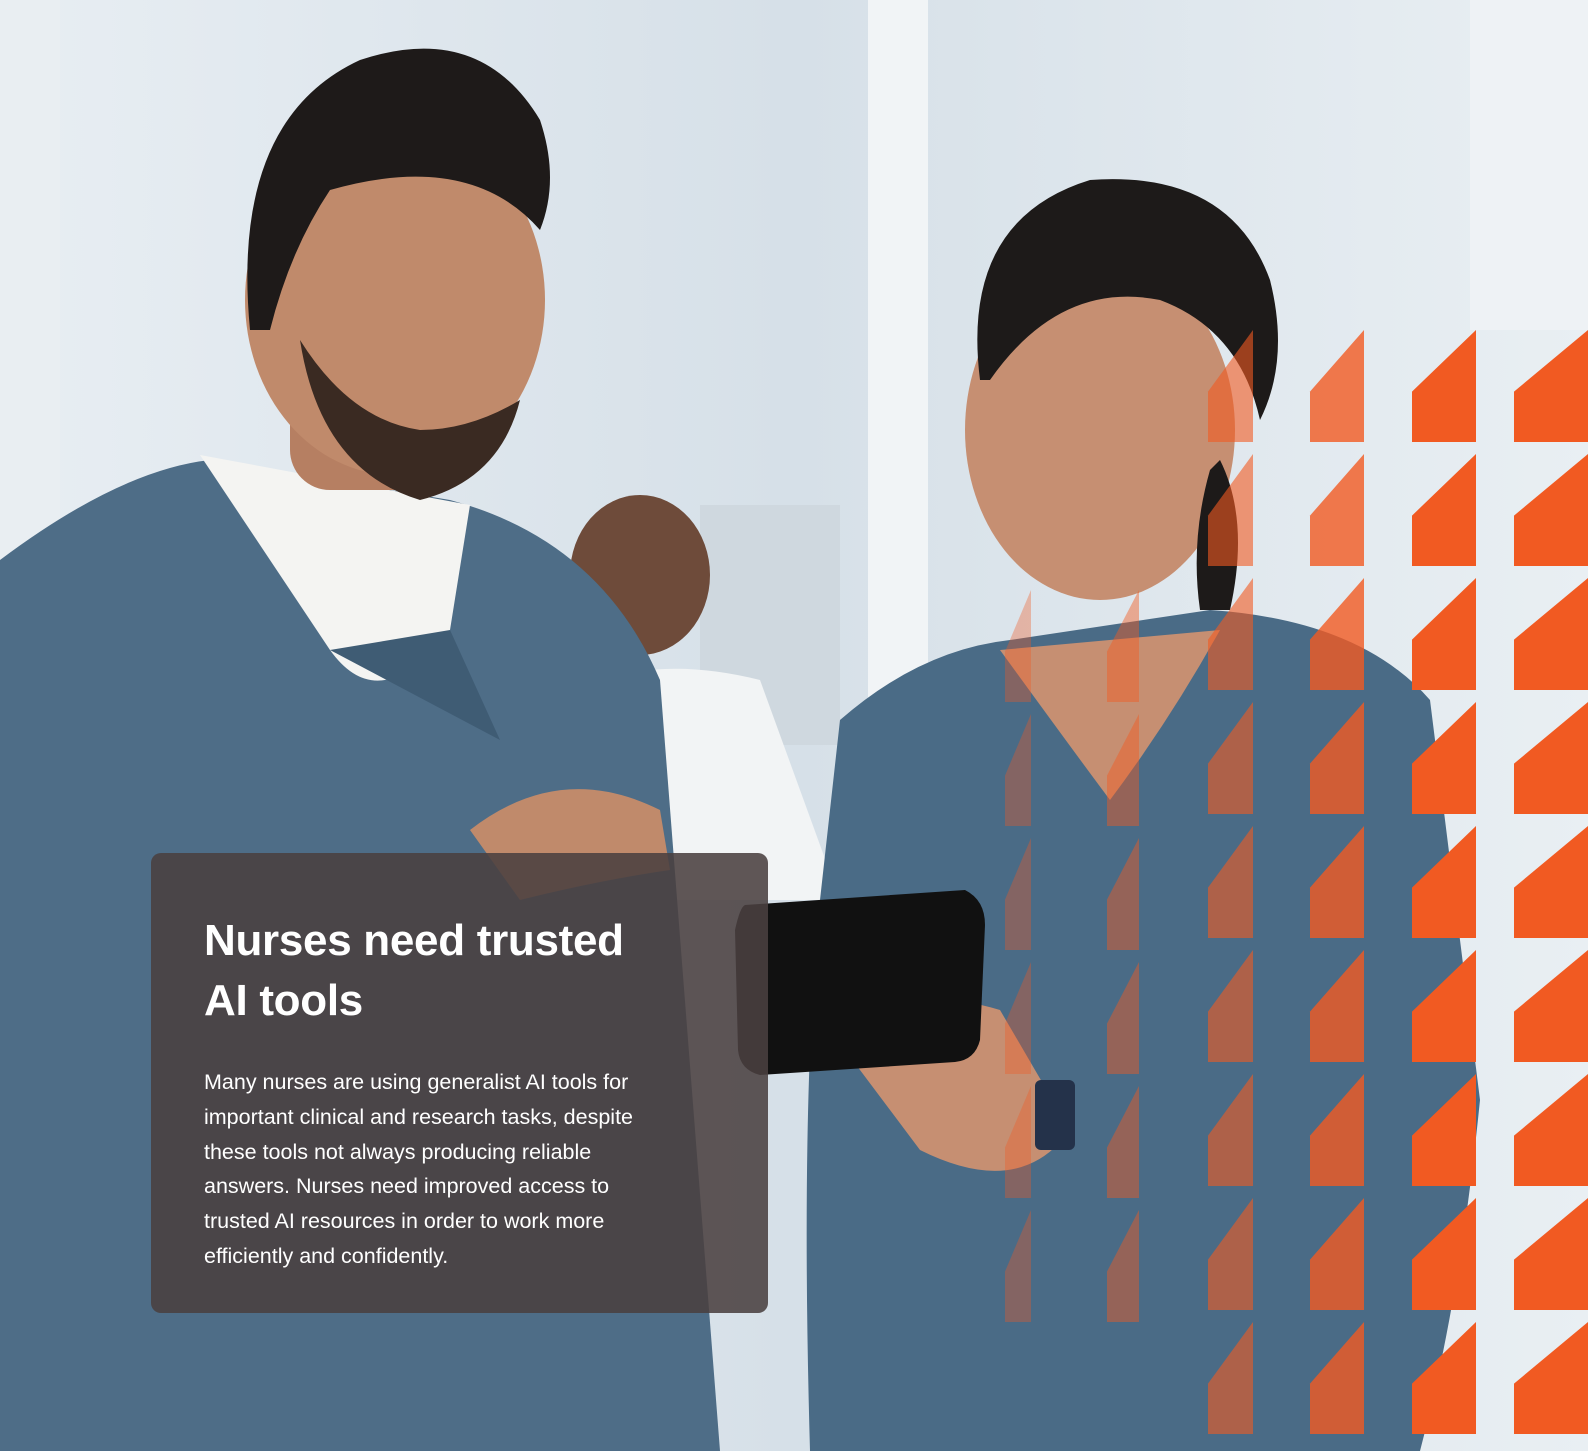  What do you see at coordinates (860, 982) in the screenshot?
I see `tablet` at bounding box center [860, 982].